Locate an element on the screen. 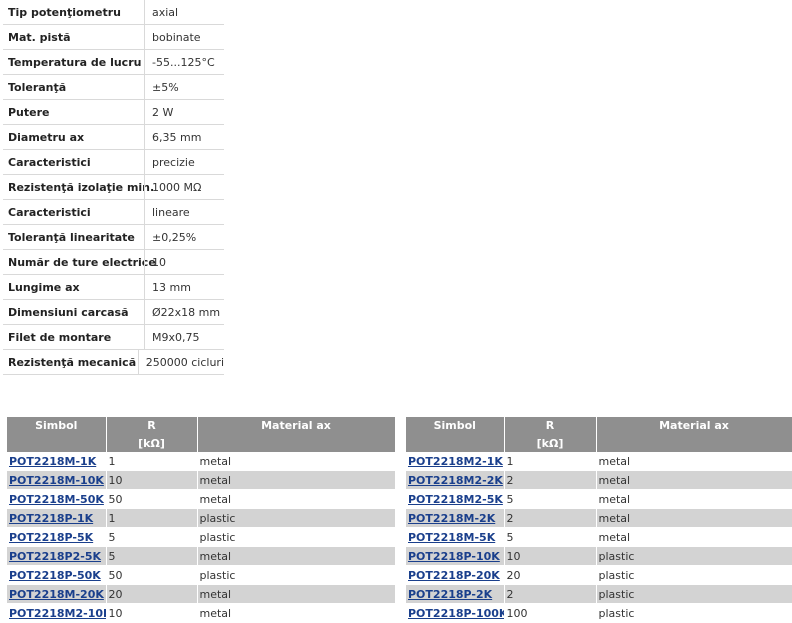  product-link: POT2218M2-10K is located at coordinates (57, 613).